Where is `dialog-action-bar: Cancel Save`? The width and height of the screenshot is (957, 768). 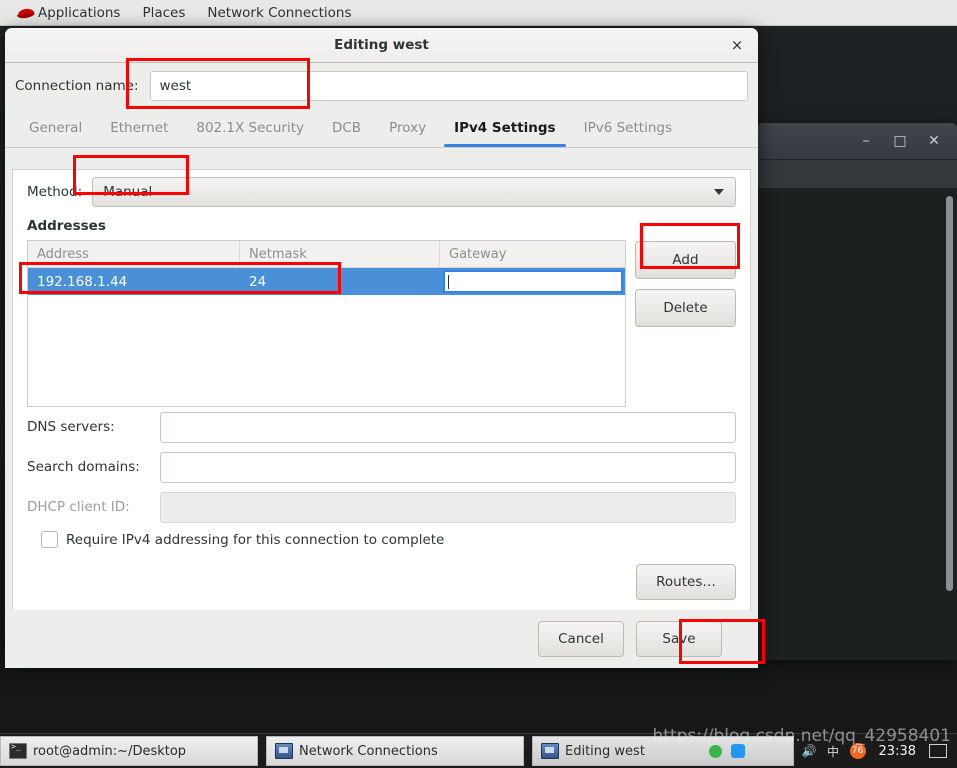
dialog-action-bar: Cancel Save is located at coordinates (381, 639).